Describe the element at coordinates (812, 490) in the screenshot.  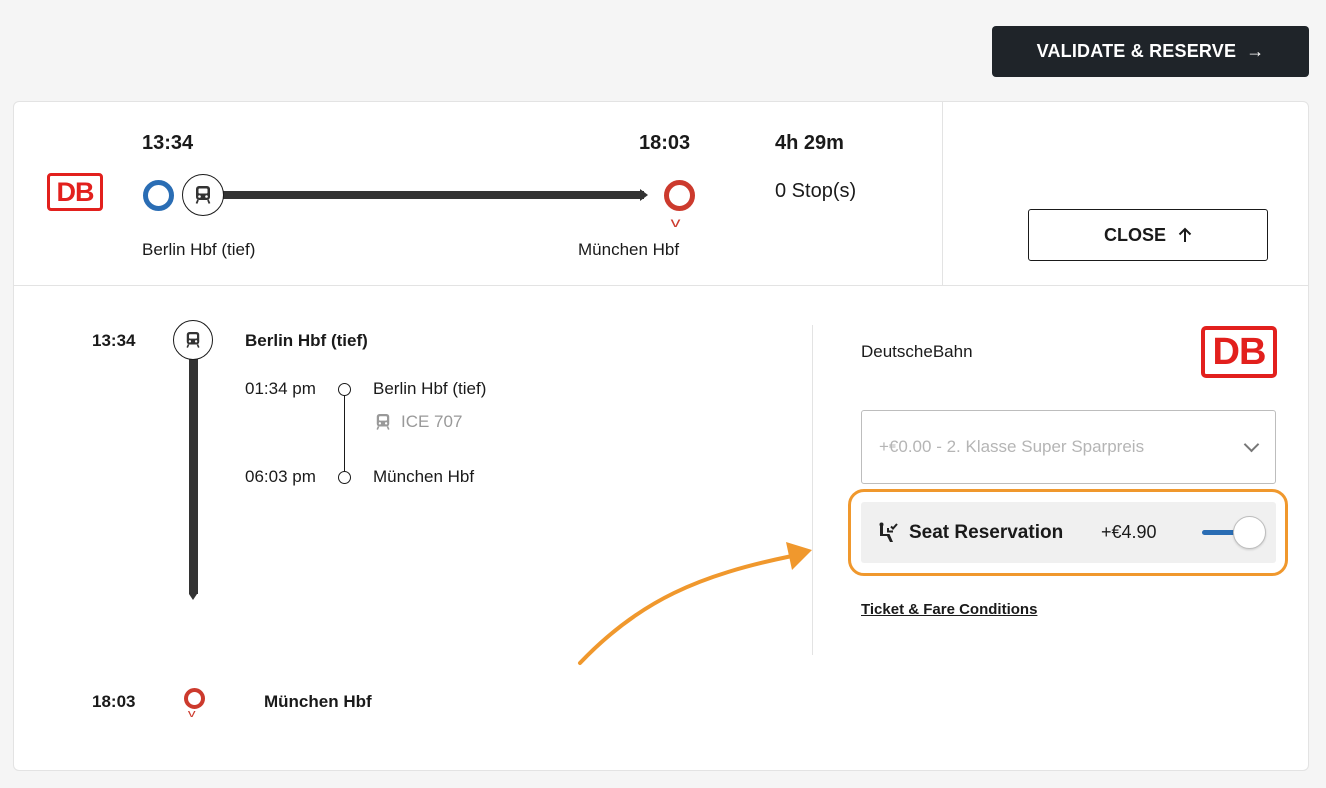
I see `detail-divider` at that location.